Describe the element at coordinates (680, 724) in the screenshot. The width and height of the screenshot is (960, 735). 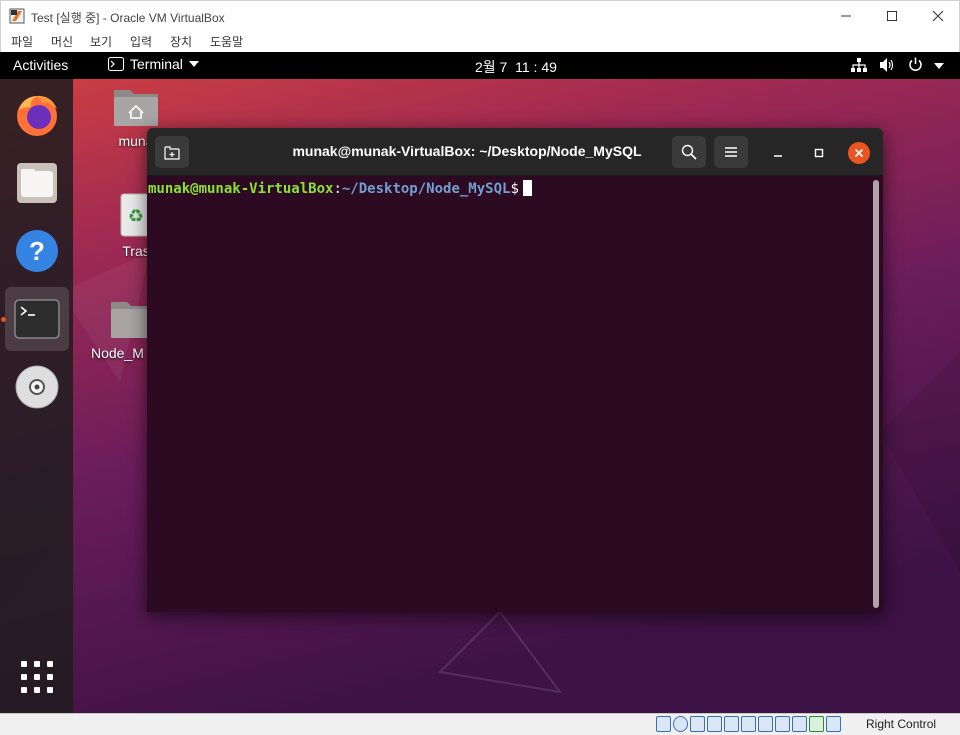
I see `optical-drive-icon` at that location.